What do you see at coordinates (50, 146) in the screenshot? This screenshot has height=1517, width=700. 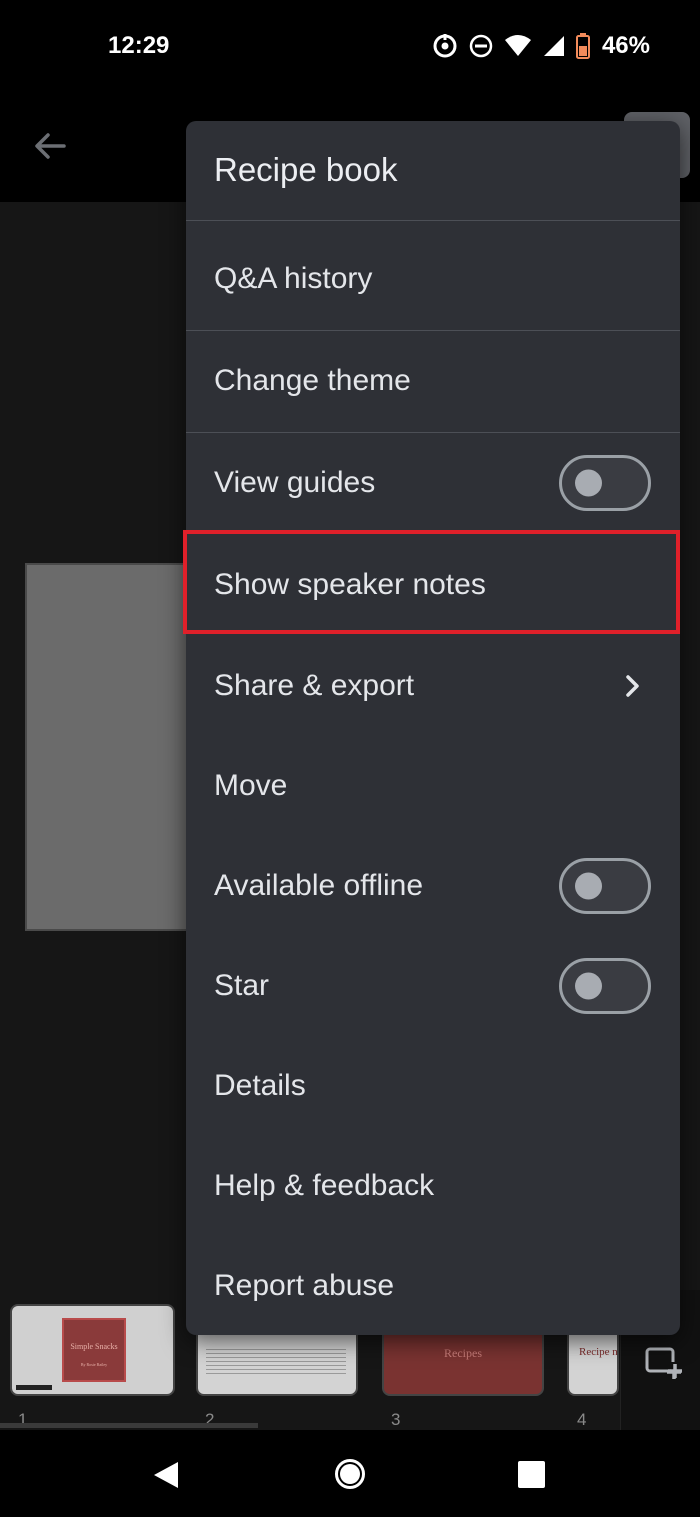 I see `arrow-left-icon` at bounding box center [50, 146].